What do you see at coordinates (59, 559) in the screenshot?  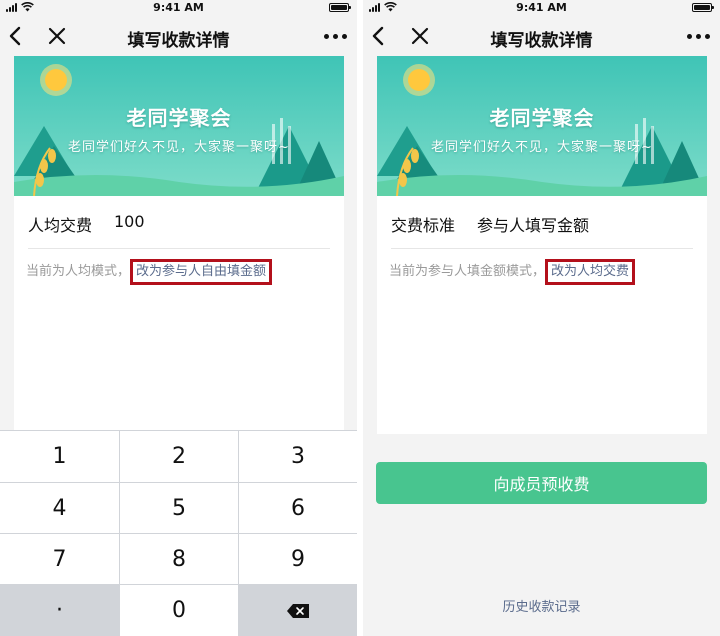 I see `key-7: 7` at bounding box center [59, 559].